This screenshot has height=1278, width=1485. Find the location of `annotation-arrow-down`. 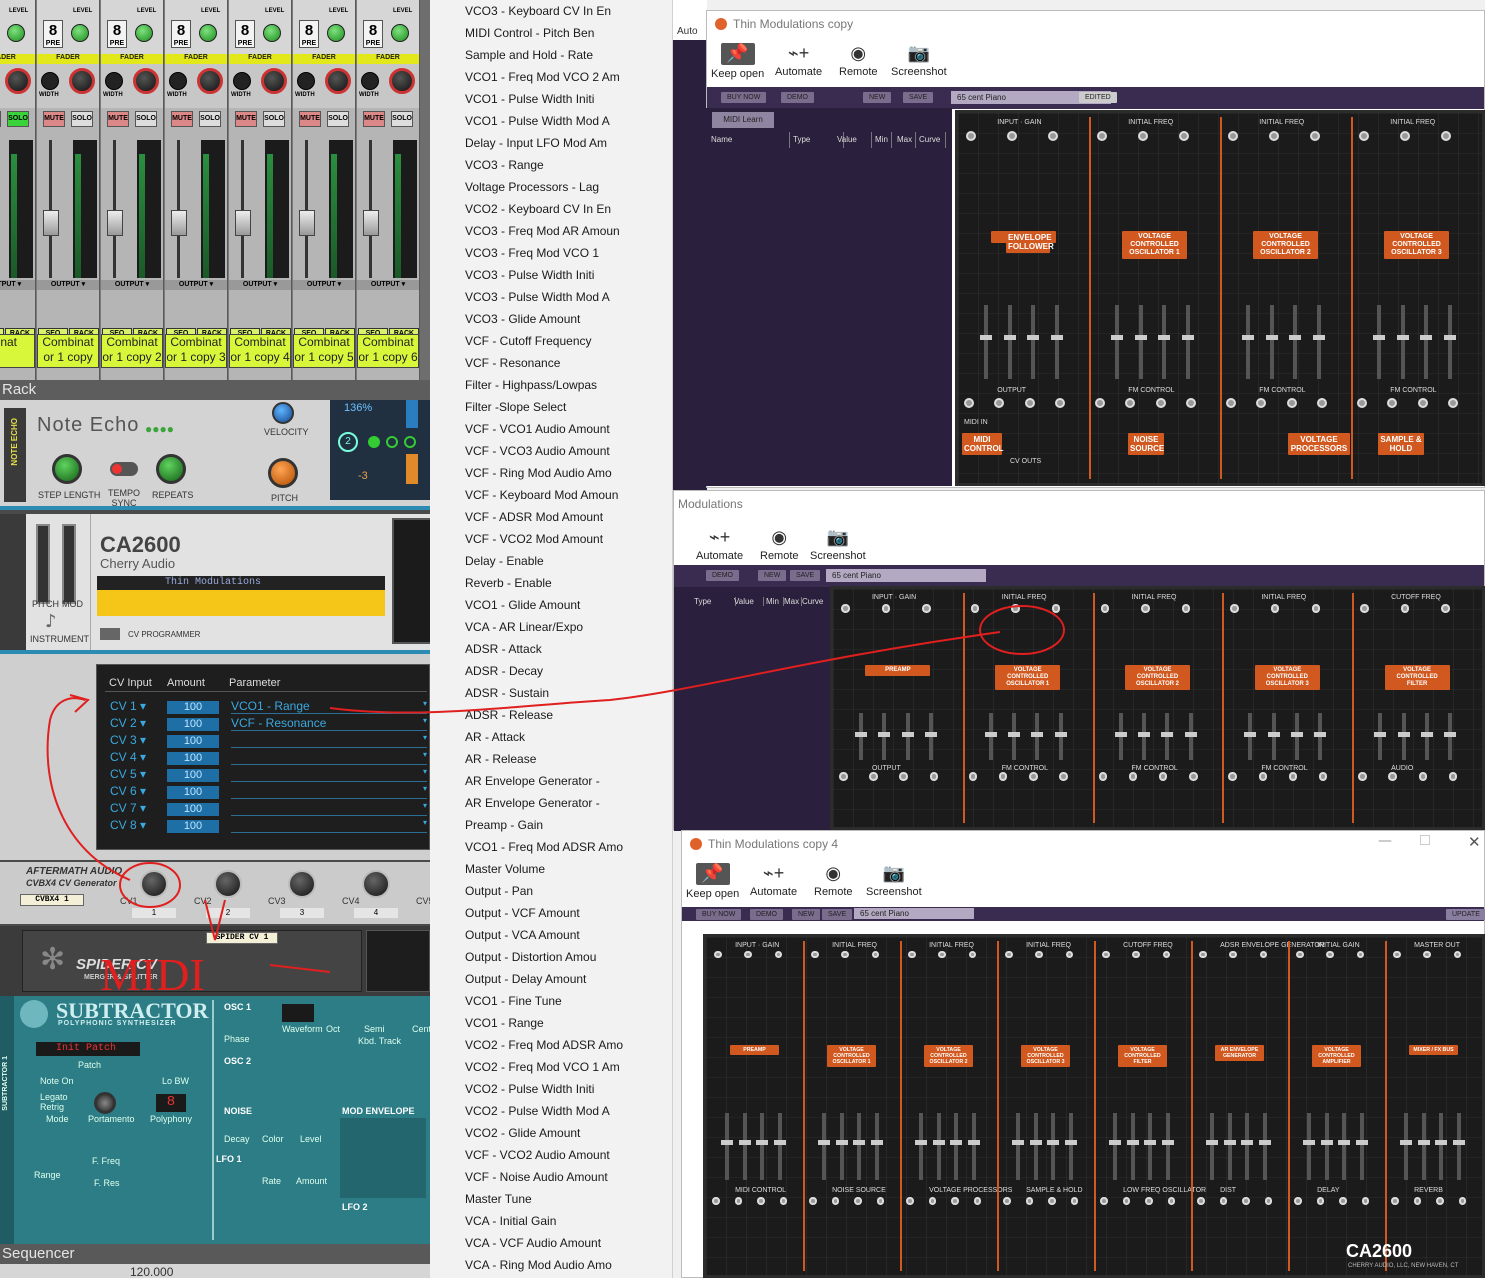

annotation-arrow-down is located at coordinates (215, 920).